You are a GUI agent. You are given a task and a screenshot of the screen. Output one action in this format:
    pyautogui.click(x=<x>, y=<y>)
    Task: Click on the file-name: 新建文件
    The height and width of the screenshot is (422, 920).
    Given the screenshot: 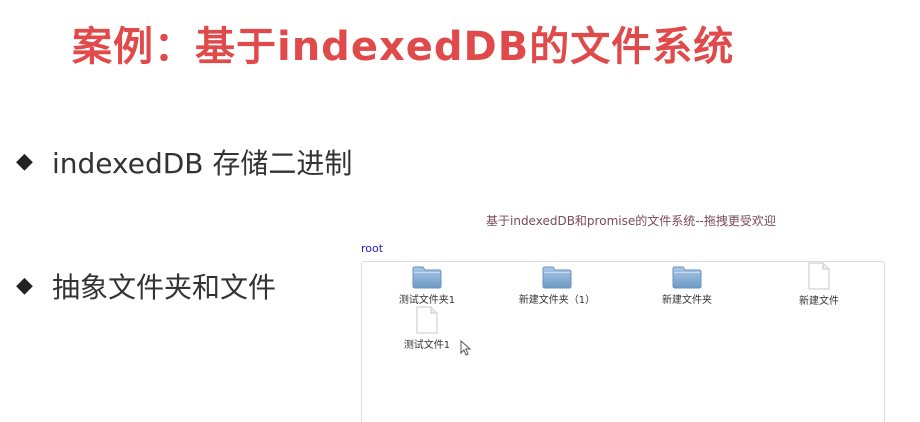 What is the action you would take?
    pyautogui.click(x=819, y=301)
    